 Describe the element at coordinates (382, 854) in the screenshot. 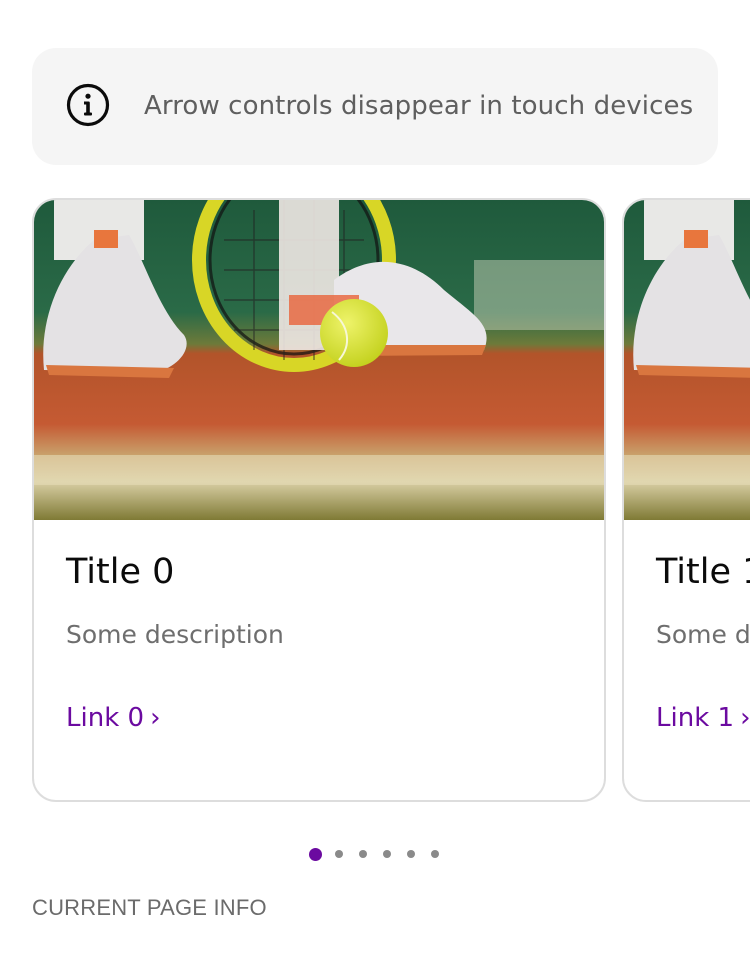

I see `carousel-bullets` at that location.